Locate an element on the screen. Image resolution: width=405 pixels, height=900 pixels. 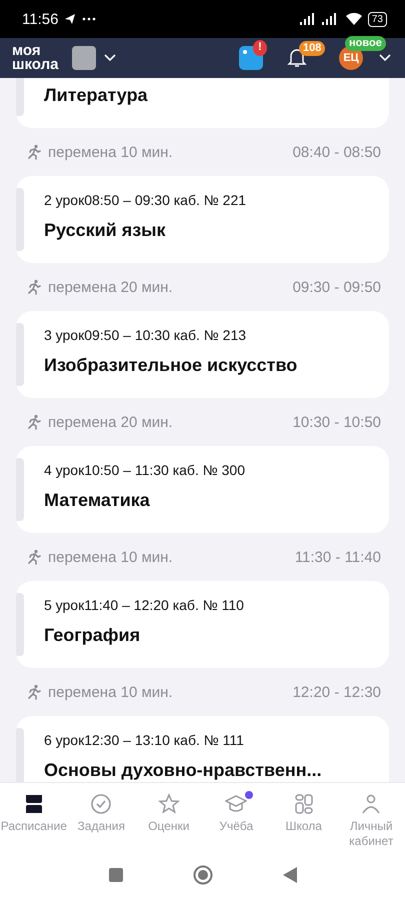
break-time: 12:20 - 12:30 is located at coordinates (336, 692).